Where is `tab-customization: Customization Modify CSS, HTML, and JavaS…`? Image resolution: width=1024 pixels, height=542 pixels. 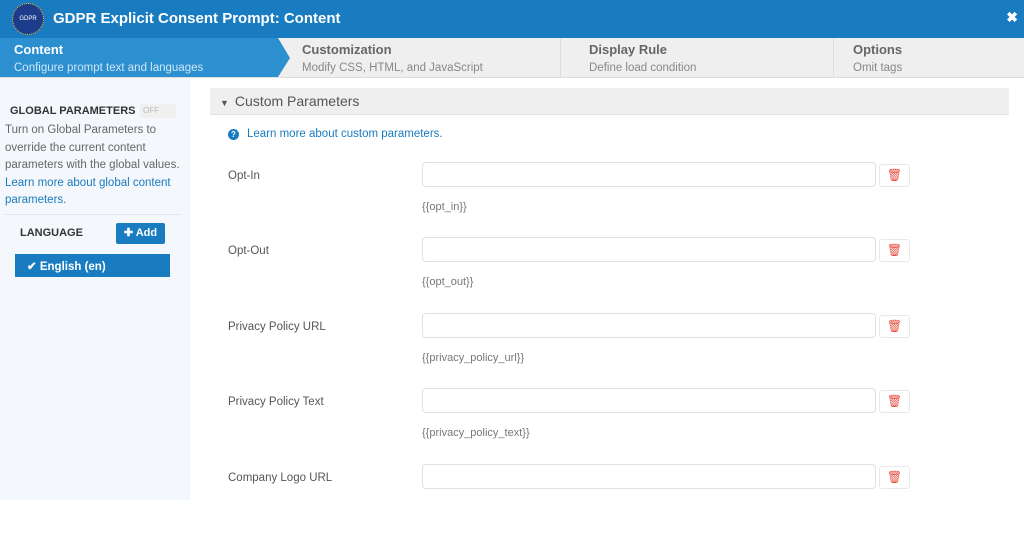 tab-customization: Customization Modify CSS, HTML, and JavaS… is located at coordinates (424, 57).